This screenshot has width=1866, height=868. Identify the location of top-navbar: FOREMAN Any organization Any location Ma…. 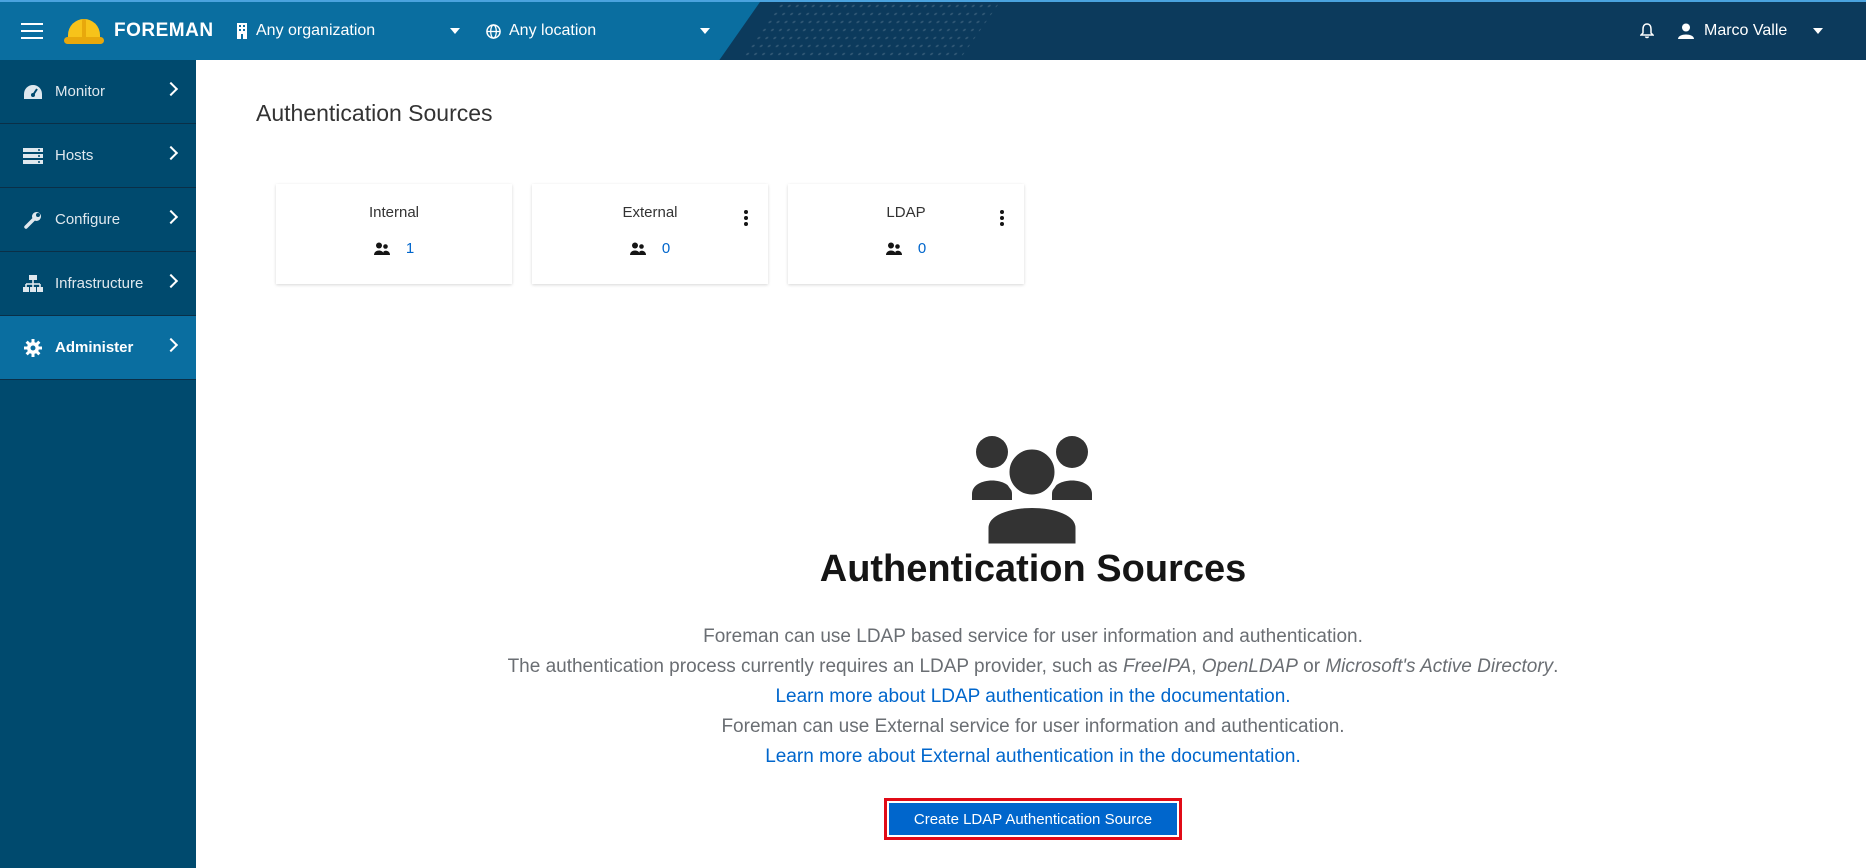
(933, 30).